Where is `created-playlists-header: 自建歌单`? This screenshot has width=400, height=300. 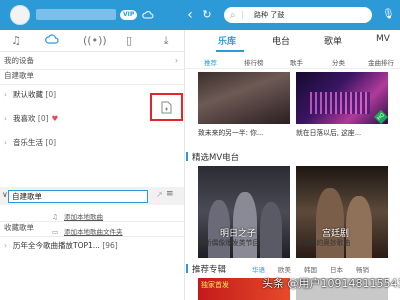
created-playlists-header: 自建歌单 is located at coordinates (19, 75).